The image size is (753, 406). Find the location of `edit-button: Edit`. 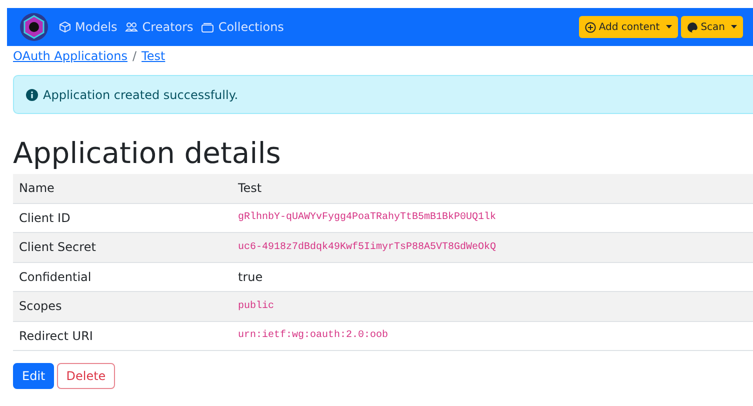

edit-button: Edit is located at coordinates (33, 376).